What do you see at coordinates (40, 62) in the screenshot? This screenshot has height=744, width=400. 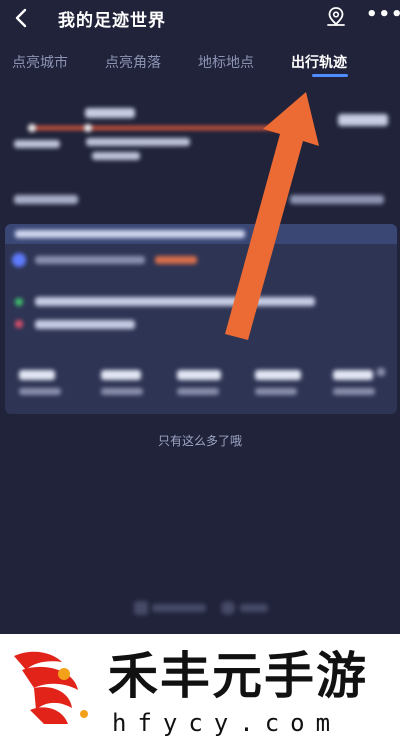 I see `tab-lit-cities: 点亮城市` at bounding box center [40, 62].